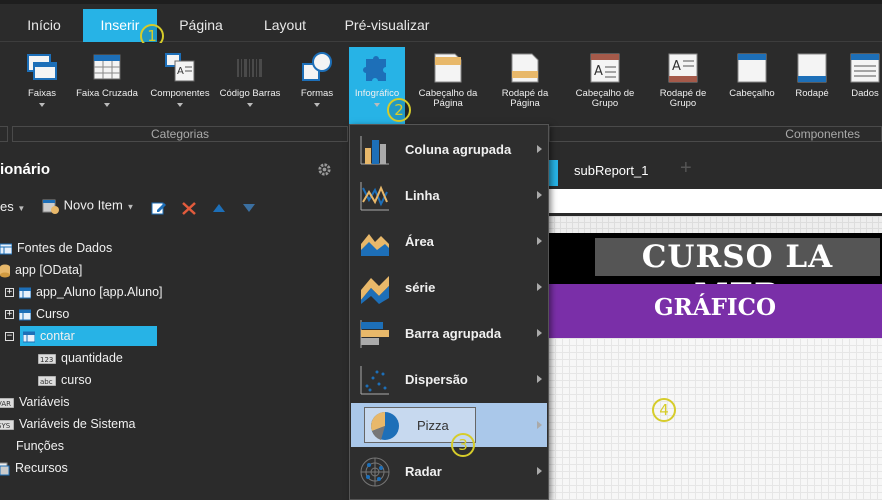 This screenshot has width=882, height=500. What do you see at coordinates (5, 426) in the screenshot?
I see `svg-text: SYS` at bounding box center [5, 426].